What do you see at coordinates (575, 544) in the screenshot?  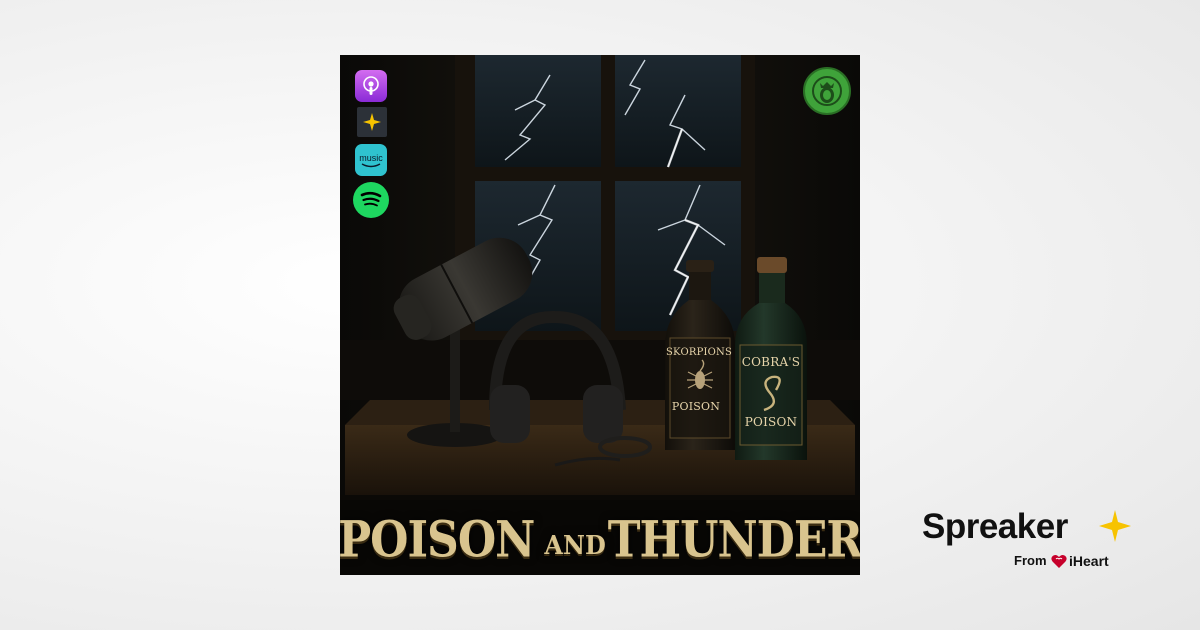 I see `title-word-and: AND` at bounding box center [575, 544].